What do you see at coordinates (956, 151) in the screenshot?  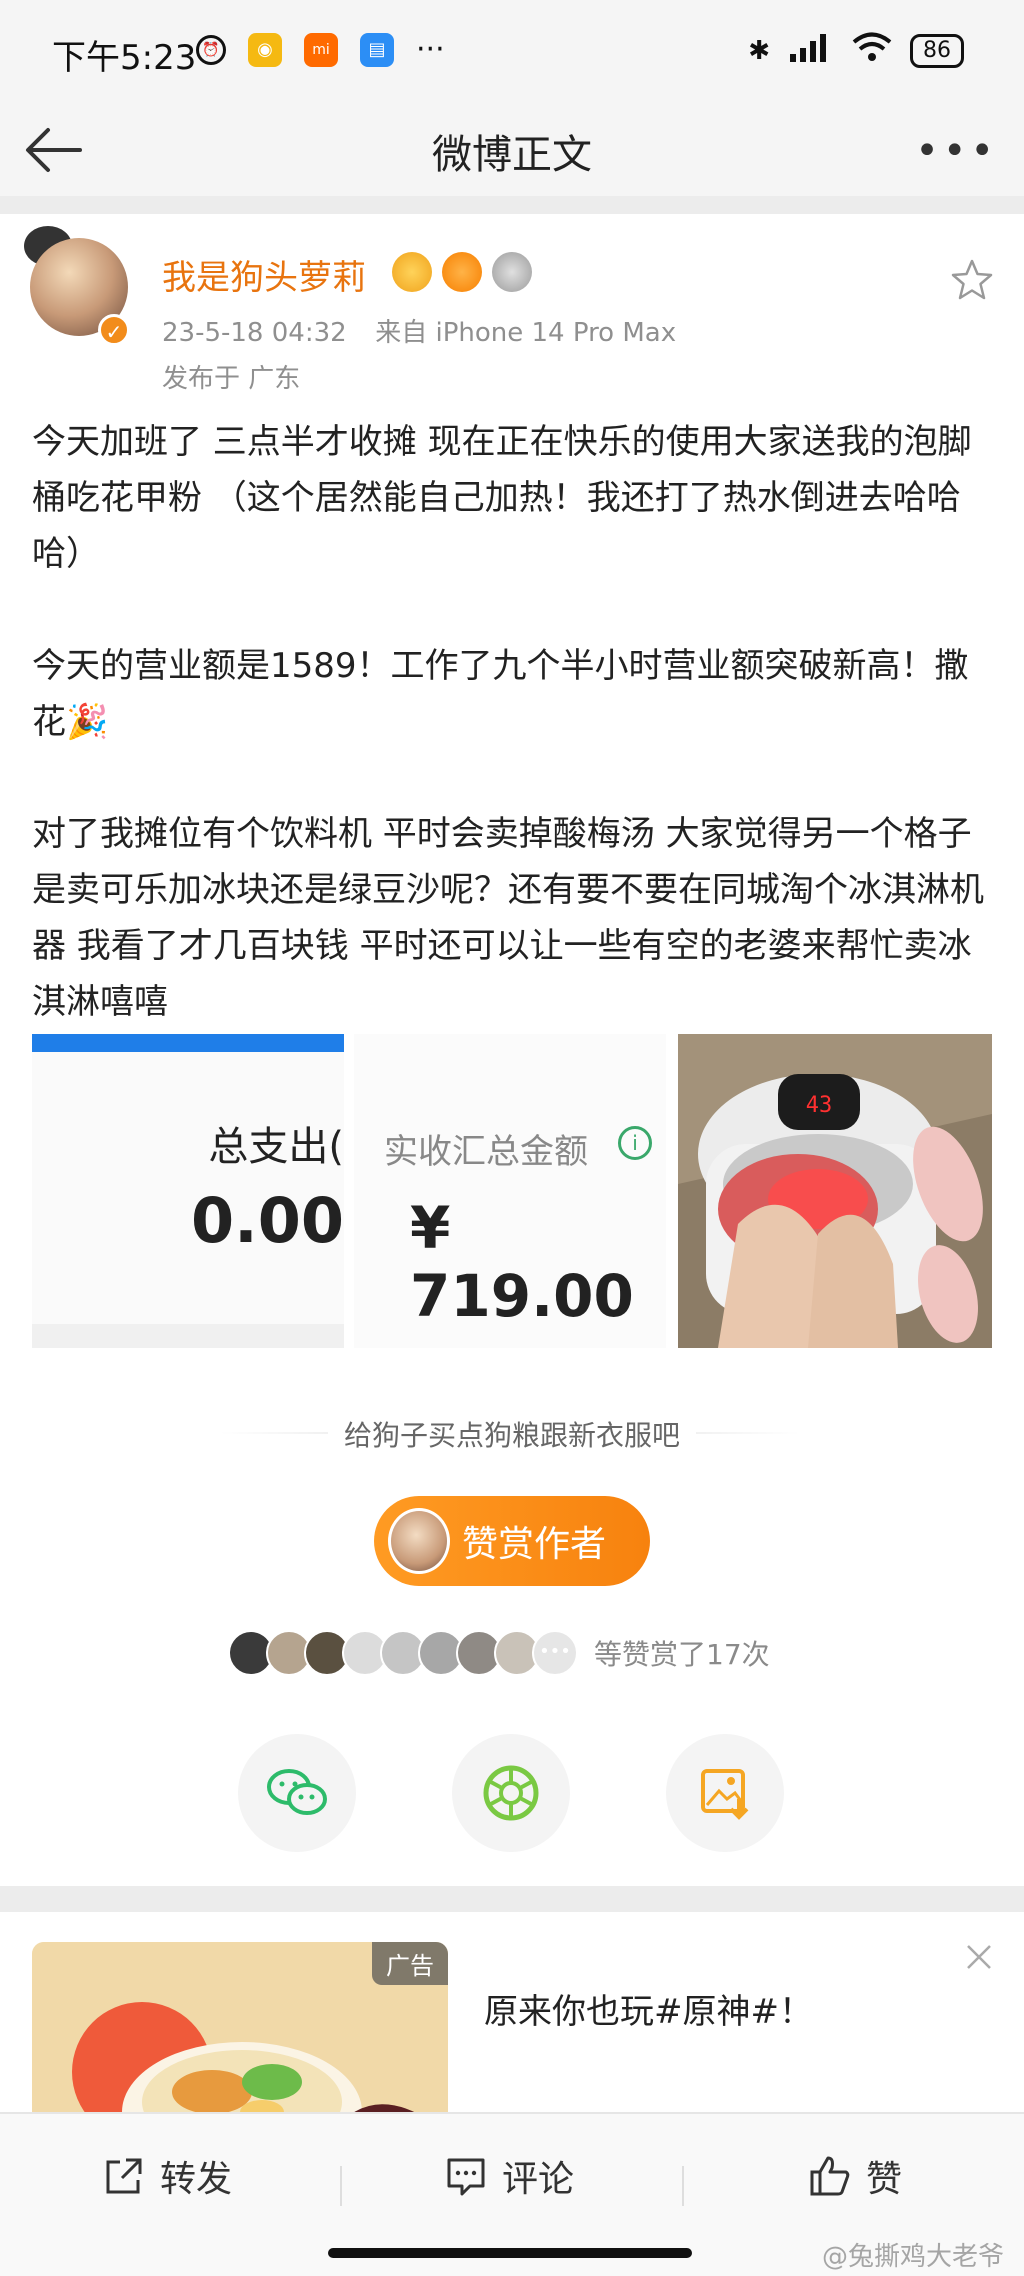 I see `more-options-icon: •••` at bounding box center [956, 151].